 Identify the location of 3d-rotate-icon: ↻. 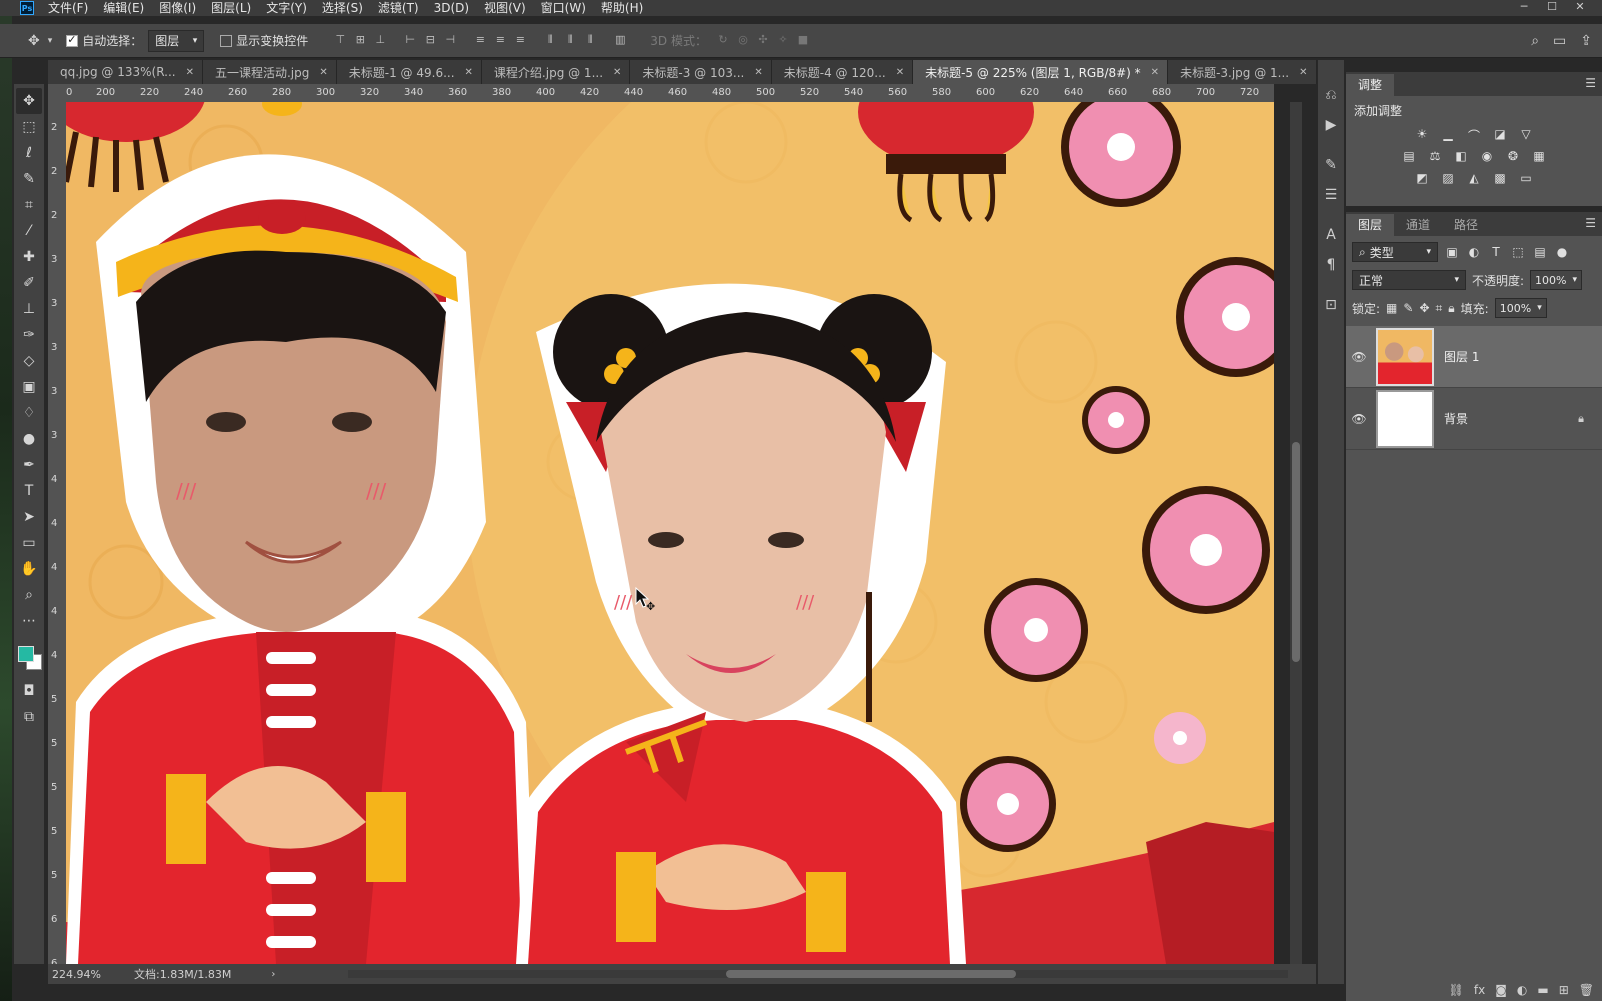
(723, 41).